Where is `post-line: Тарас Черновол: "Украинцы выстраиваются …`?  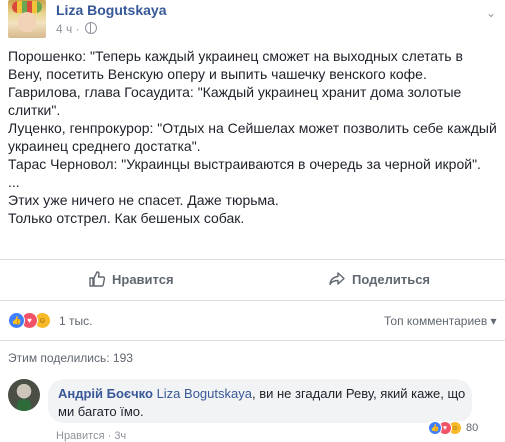
post-line: Тарас Черновол: "Украинцы выстраиваются … is located at coordinates (244, 164).